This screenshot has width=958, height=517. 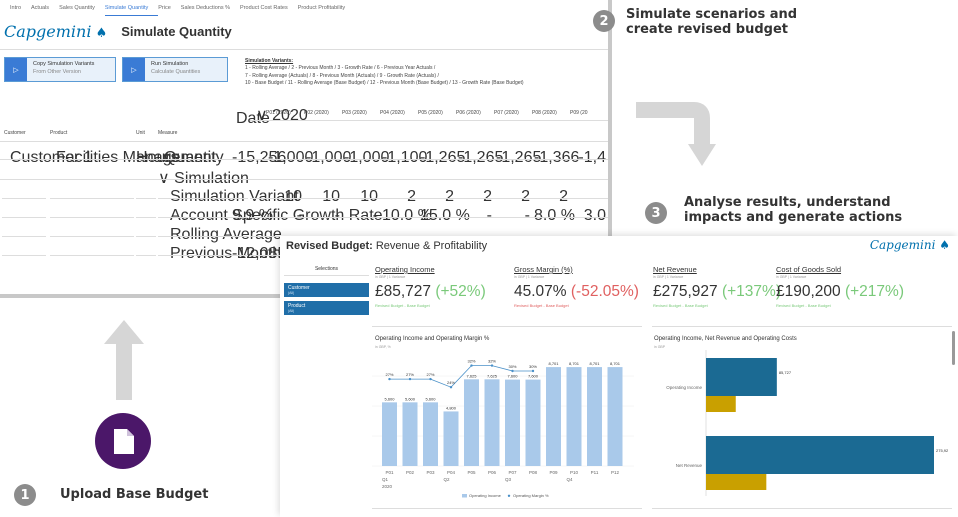 What do you see at coordinates (543, 269) in the screenshot?
I see `kpi-title: Gross Margin (%)` at bounding box center [543, 269].